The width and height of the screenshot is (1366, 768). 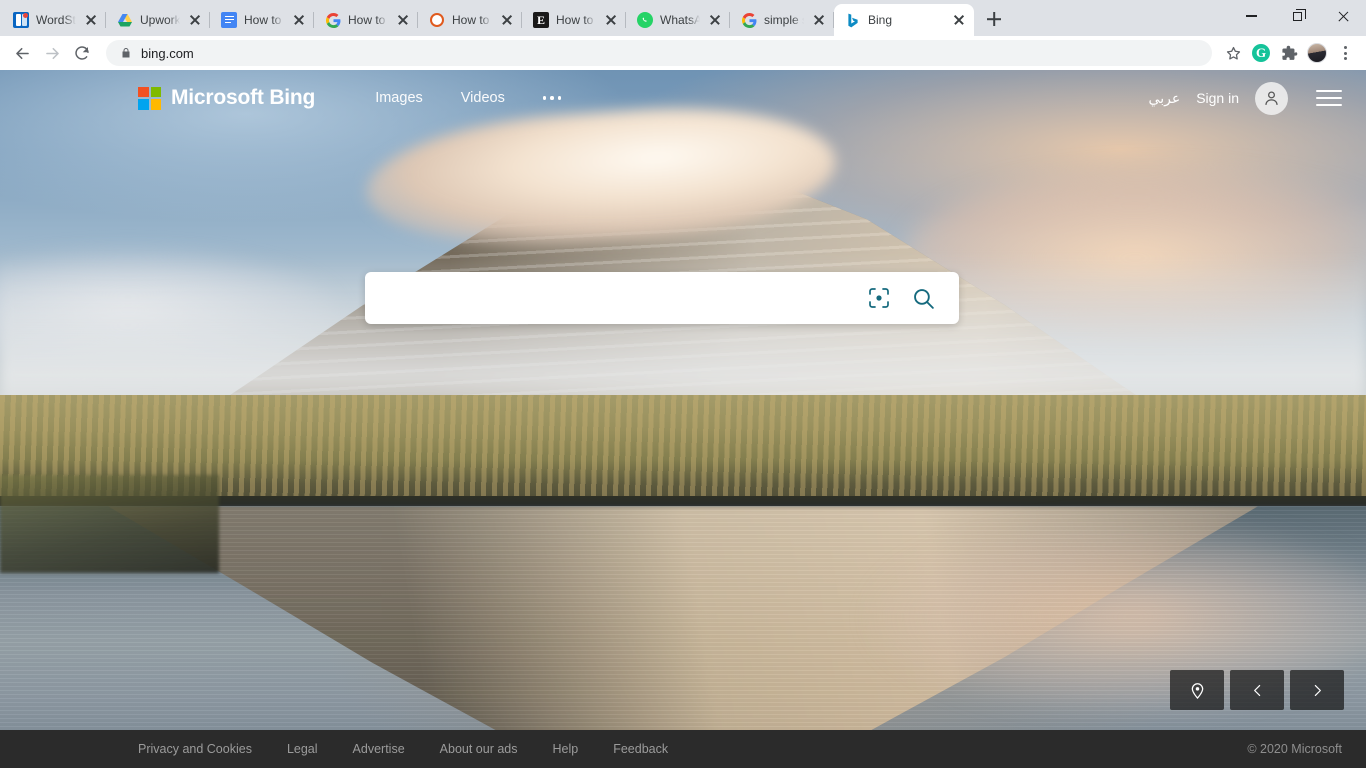 I want to click on nav-videos: Videos, so click(x=483, y=98).